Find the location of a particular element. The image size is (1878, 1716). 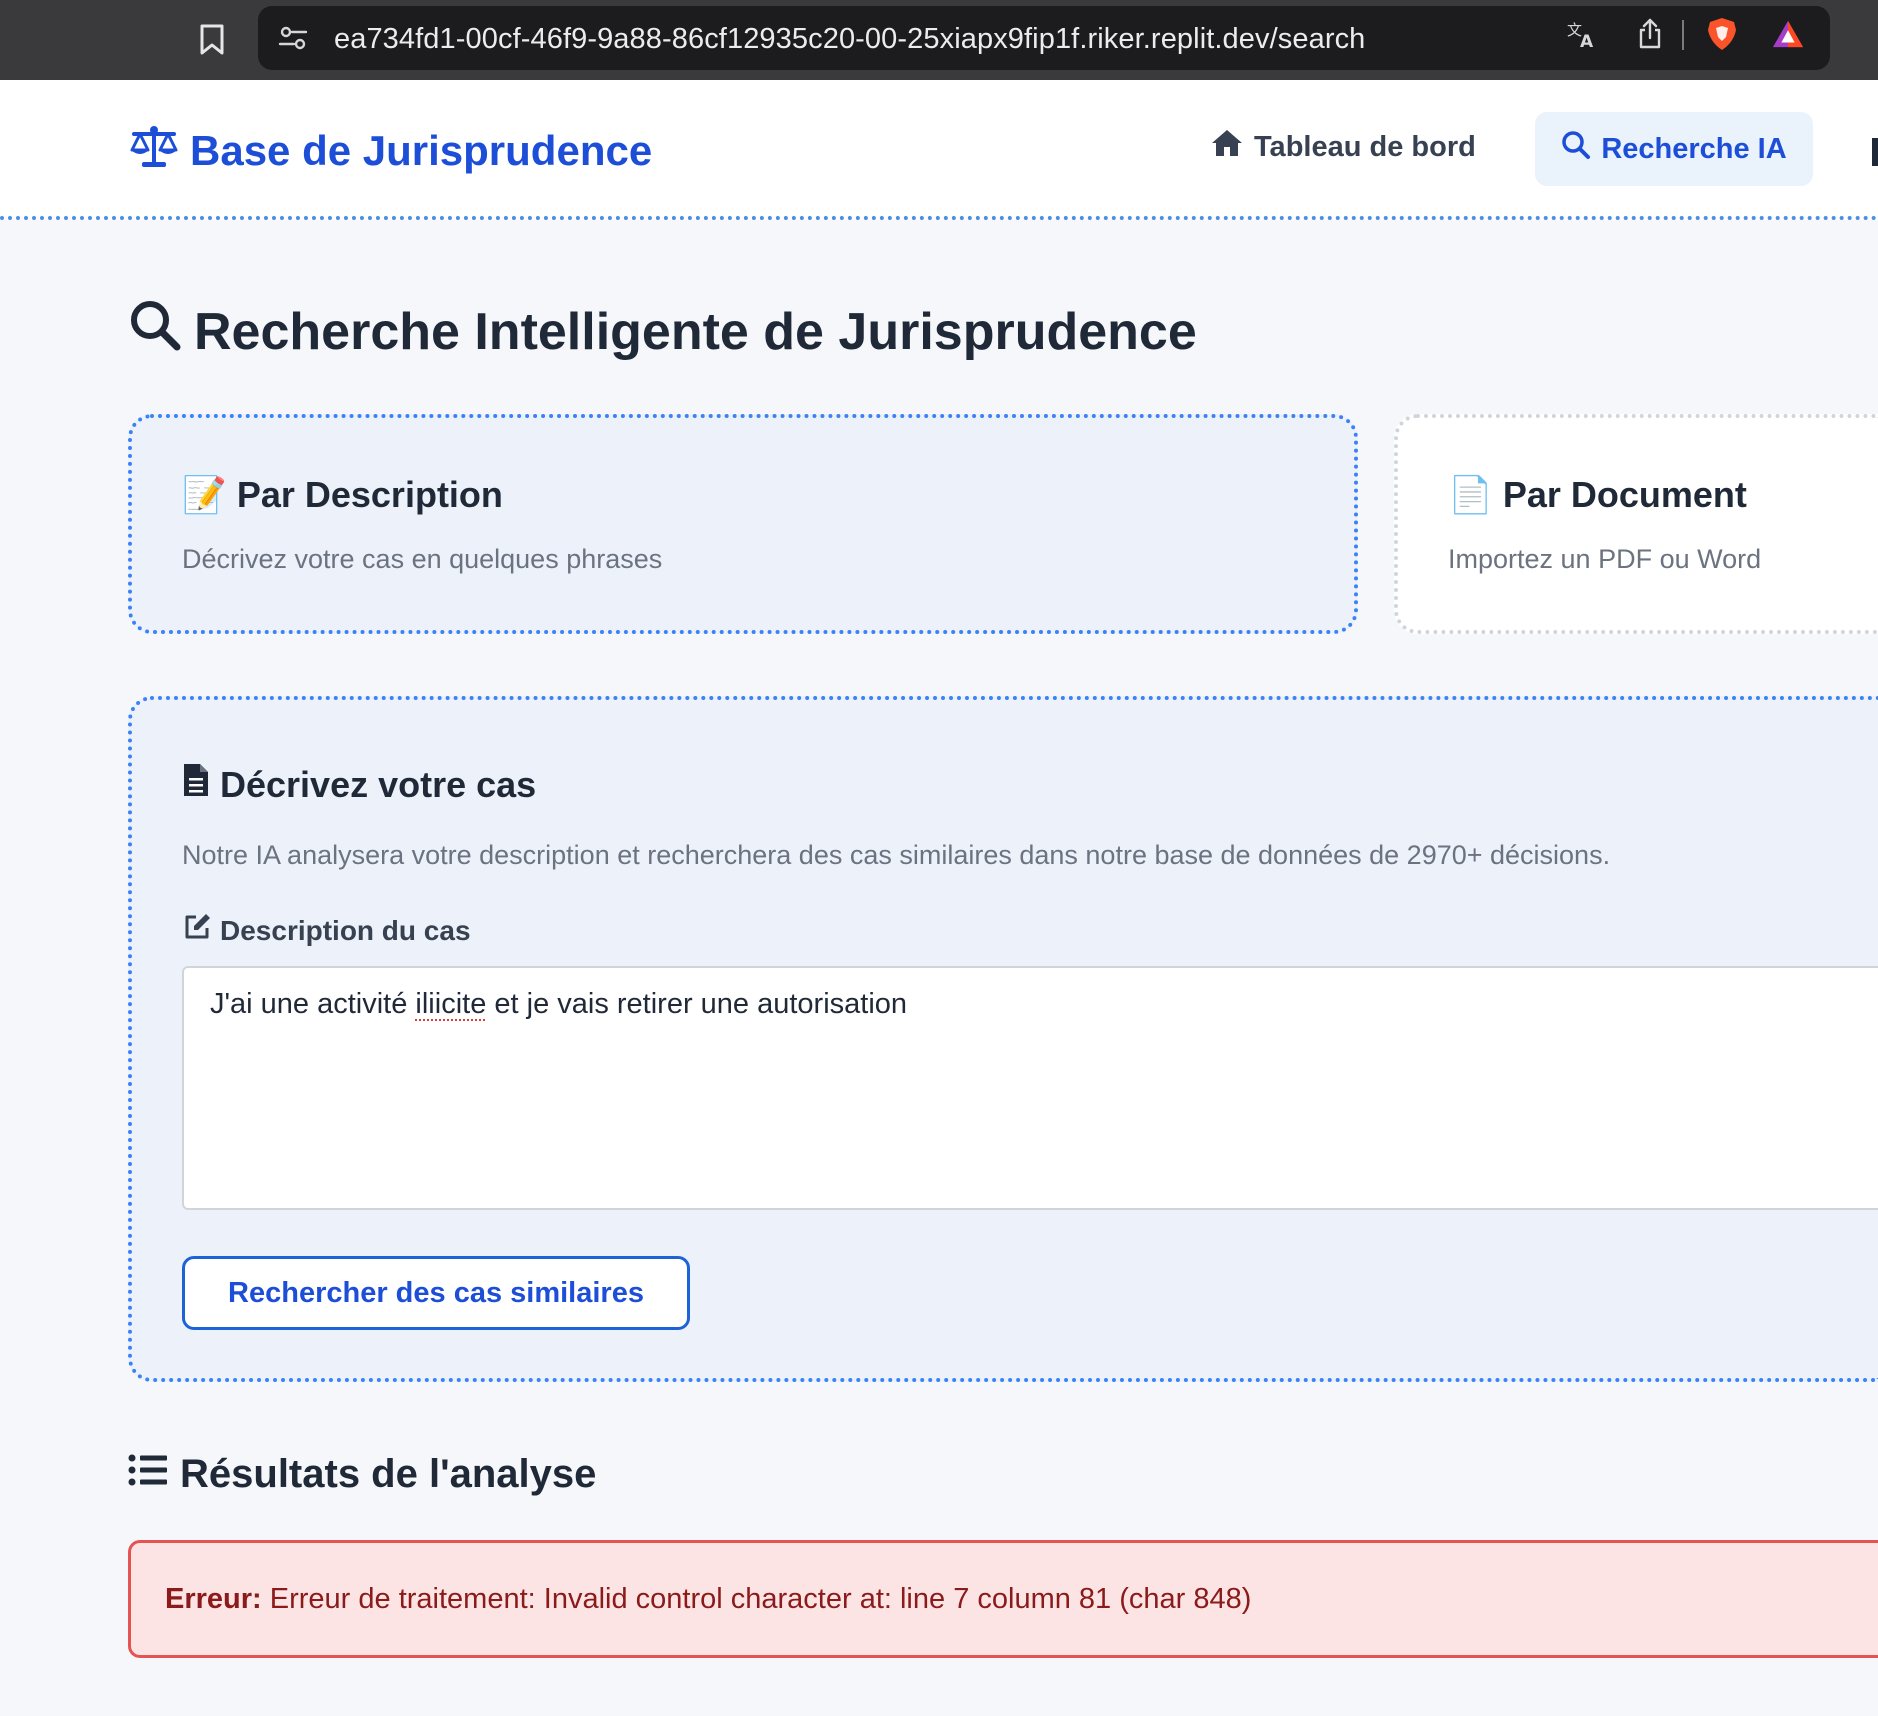

search-similar-cases-button: Rechercher des cas similaires is located at coordinates (436, 1293).